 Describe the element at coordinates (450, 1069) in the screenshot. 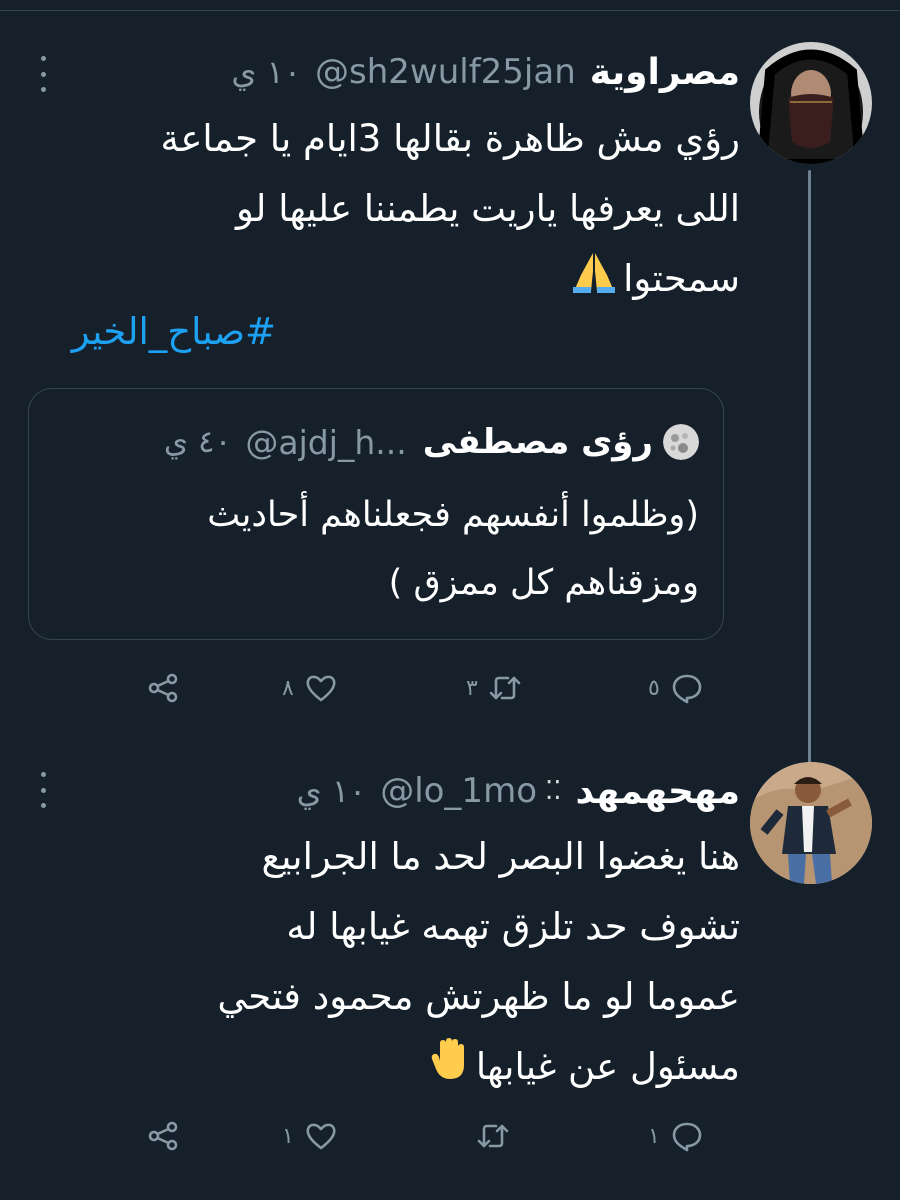

I see `raised-hand-emoji` at that location.